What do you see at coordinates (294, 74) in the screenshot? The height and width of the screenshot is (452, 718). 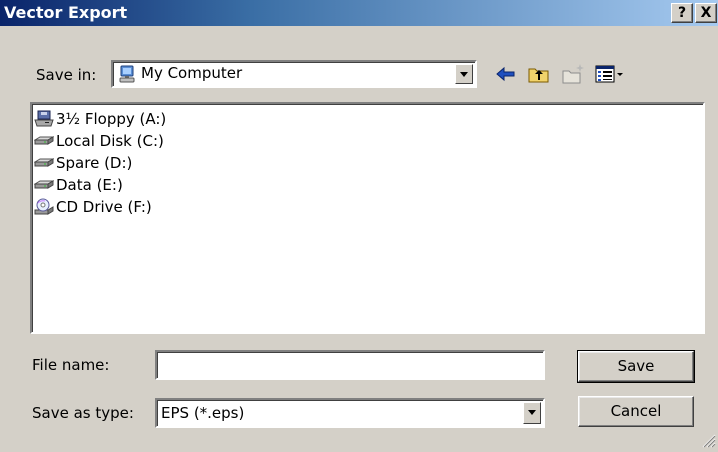 I see `save-in-dropdown: My Computer` at bounding box center [294, 74].